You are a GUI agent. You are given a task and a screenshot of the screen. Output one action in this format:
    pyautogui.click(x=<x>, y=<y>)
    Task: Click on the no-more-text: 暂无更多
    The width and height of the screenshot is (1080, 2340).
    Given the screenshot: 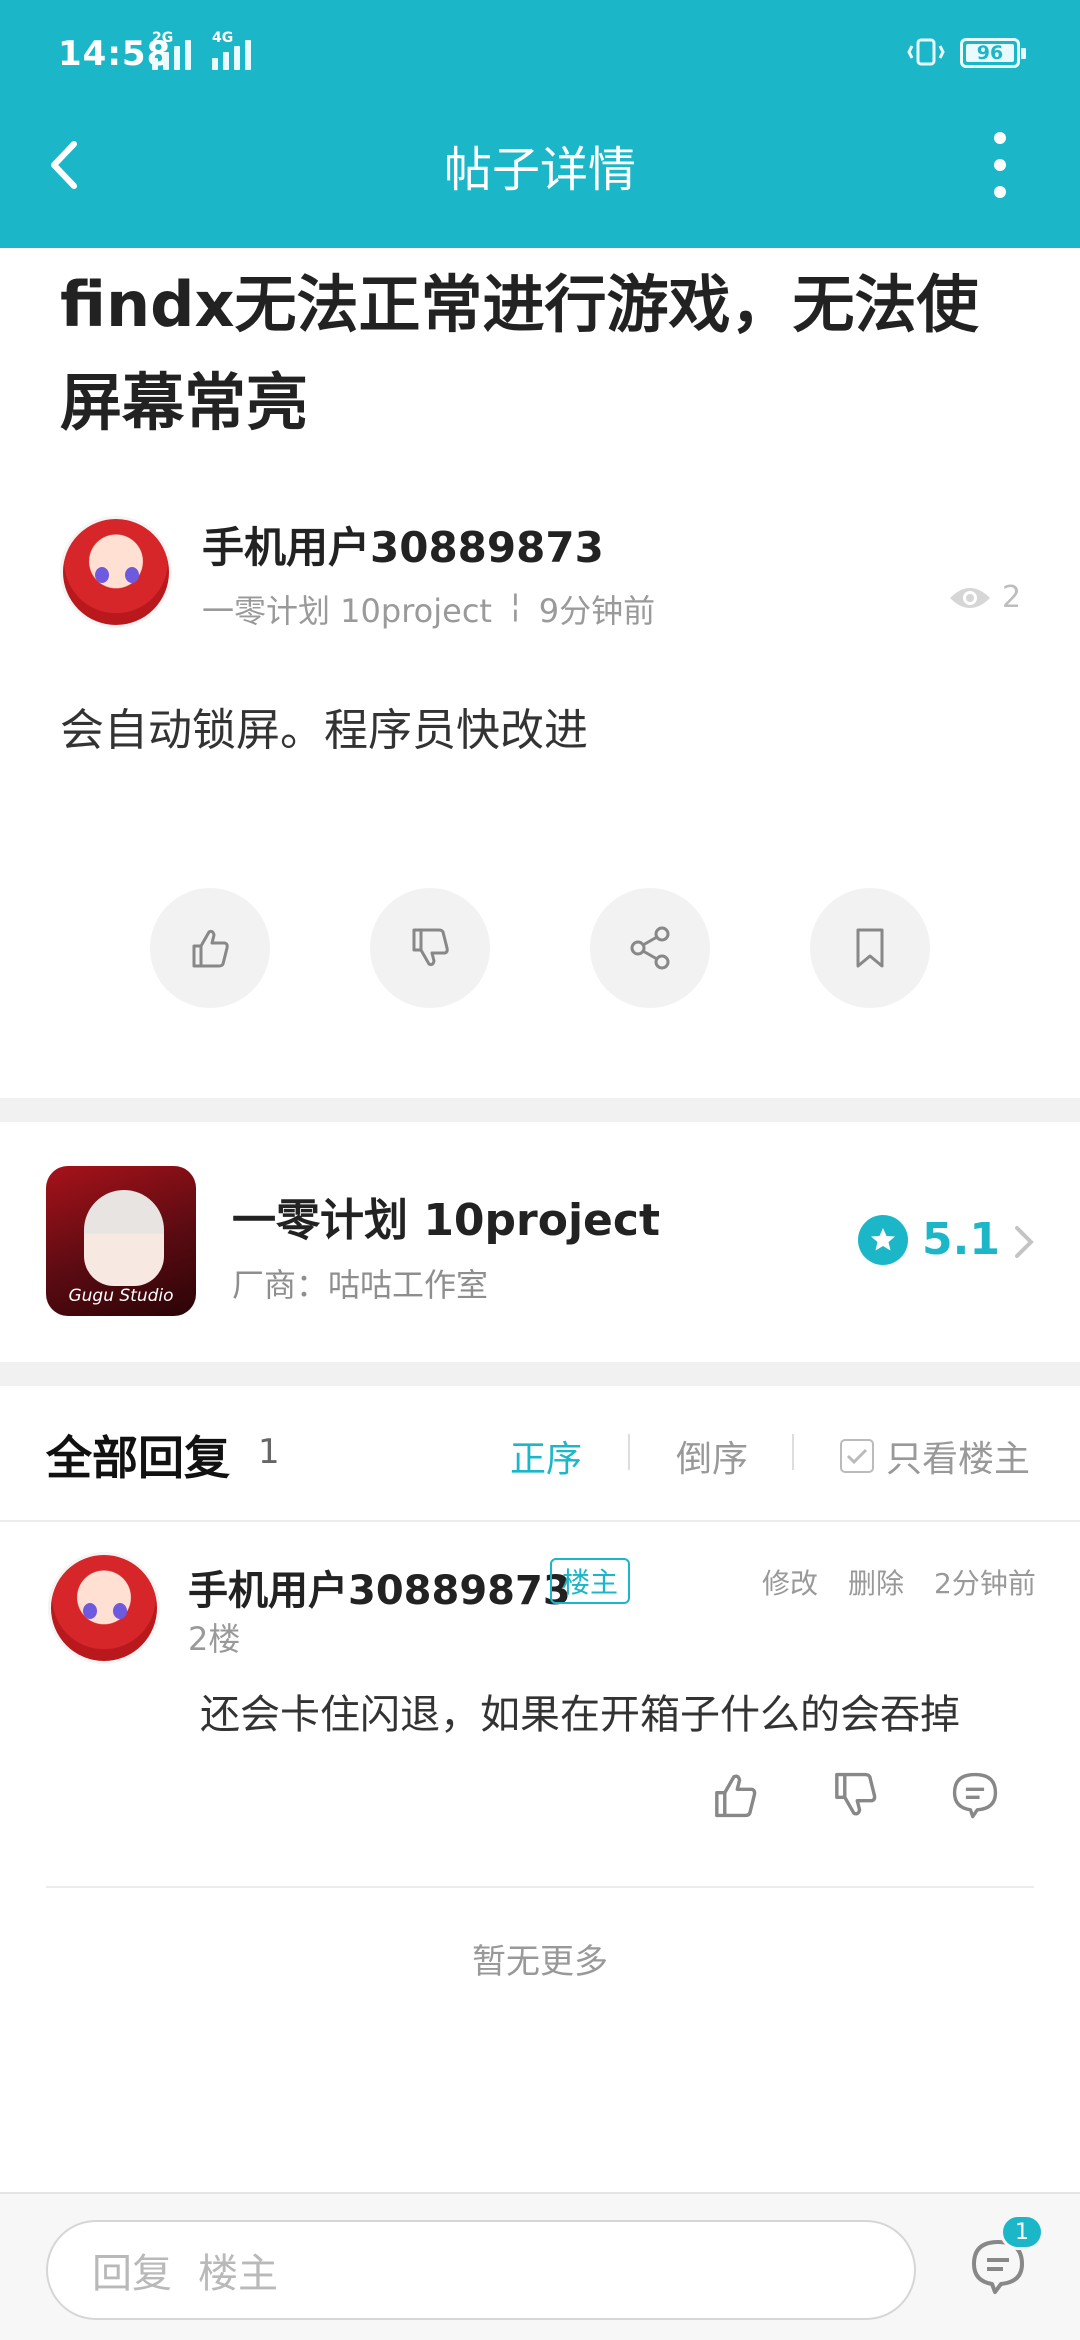 What is the action you would take?
    pyautogui.click(x=540, y=1962)
    